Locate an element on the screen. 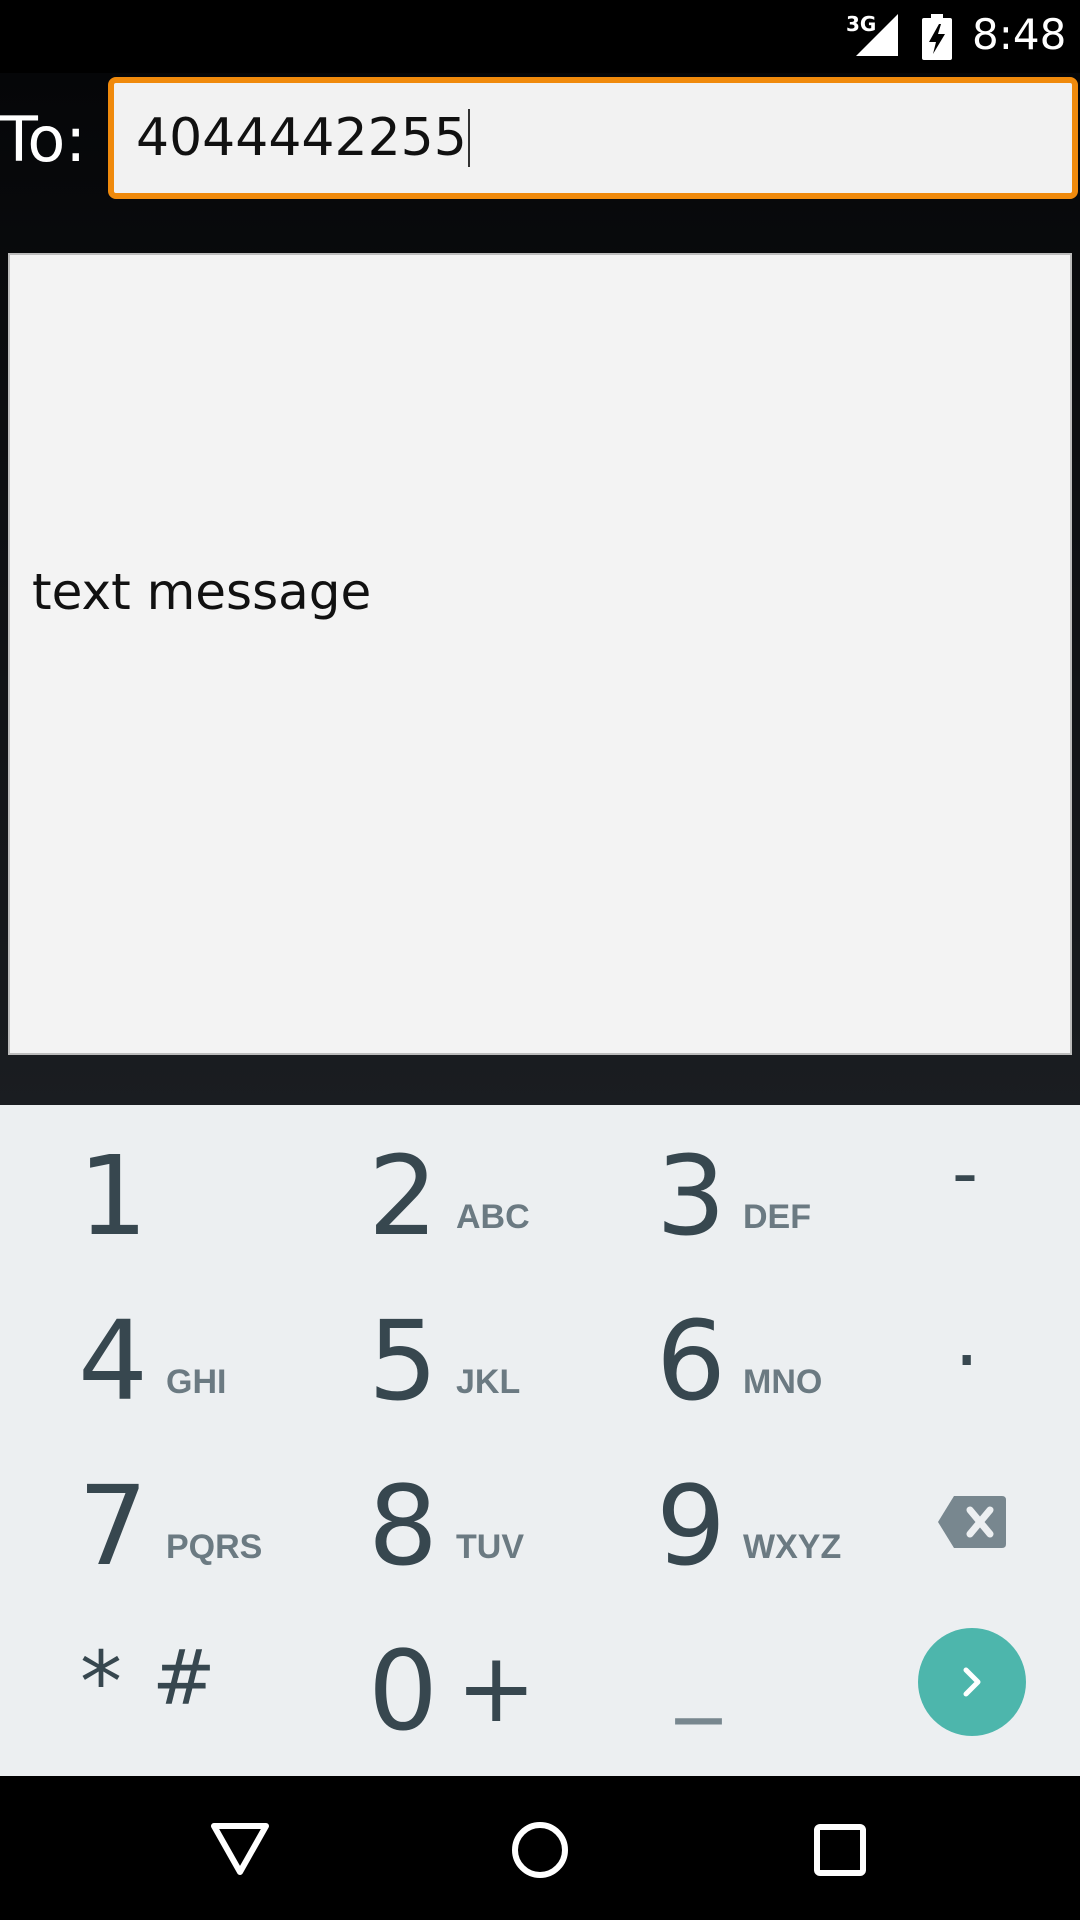 The width and height of the screenshot is (1080, 1920). key-0-plus: 0 + is located at coordinates (405, 1682).